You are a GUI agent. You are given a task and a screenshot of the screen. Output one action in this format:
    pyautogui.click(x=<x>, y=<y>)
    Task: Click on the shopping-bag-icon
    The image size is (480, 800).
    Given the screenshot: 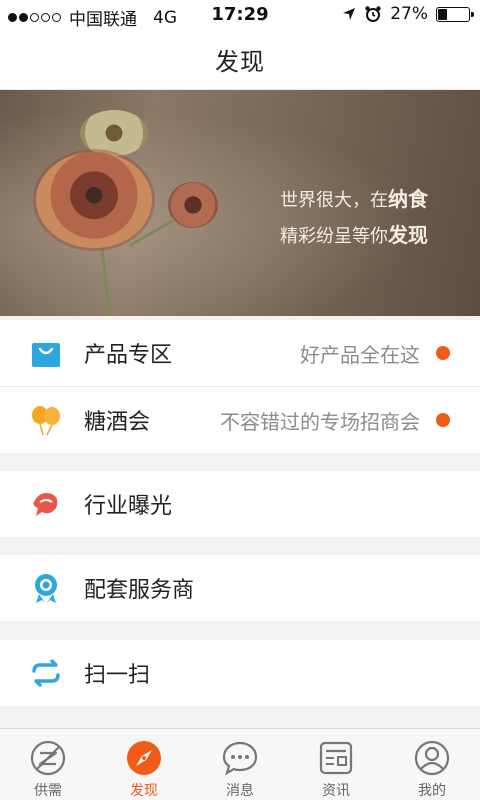 What is the action you would take?
    pyautogui.click(x=46, y=355)
    